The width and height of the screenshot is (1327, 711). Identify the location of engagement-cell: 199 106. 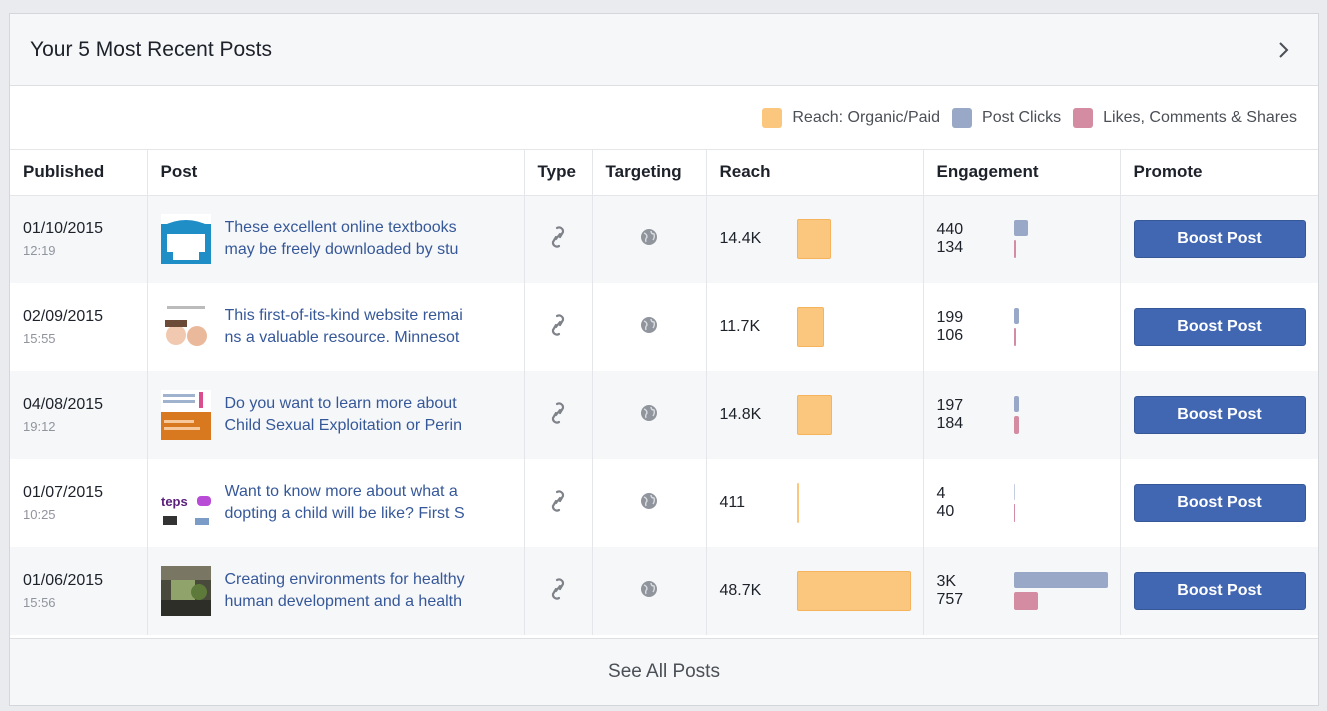
(1022, 327).